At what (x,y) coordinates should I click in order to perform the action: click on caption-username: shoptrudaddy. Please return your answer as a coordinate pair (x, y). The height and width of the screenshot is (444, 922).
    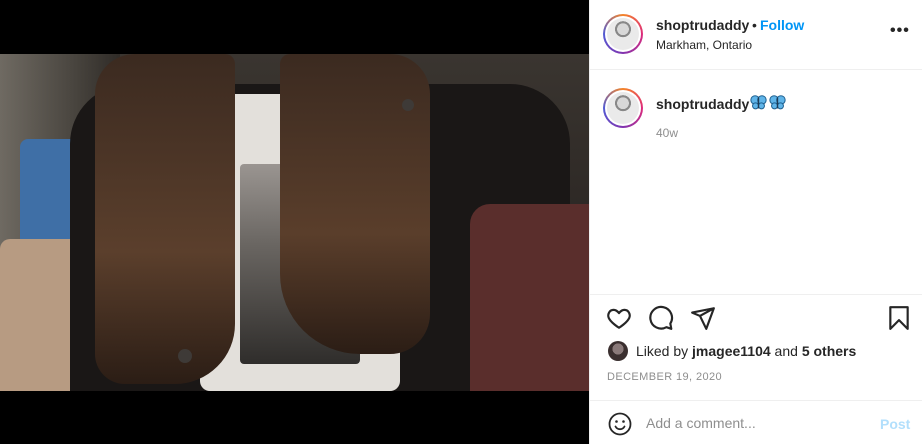
    Looking at the image, I should click on (702, 104).